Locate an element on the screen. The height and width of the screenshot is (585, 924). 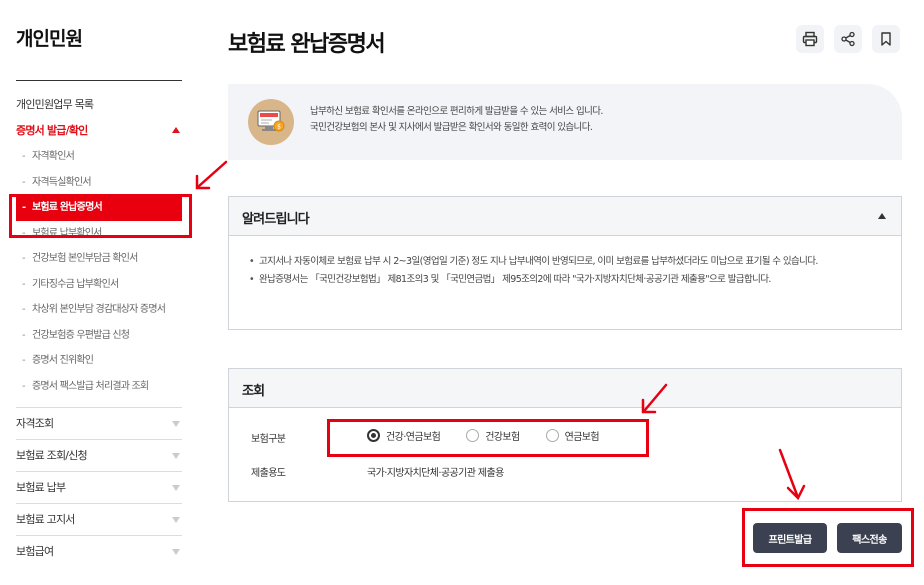
sidebar-group: 자격조회 is located at coordinates (99, 423).